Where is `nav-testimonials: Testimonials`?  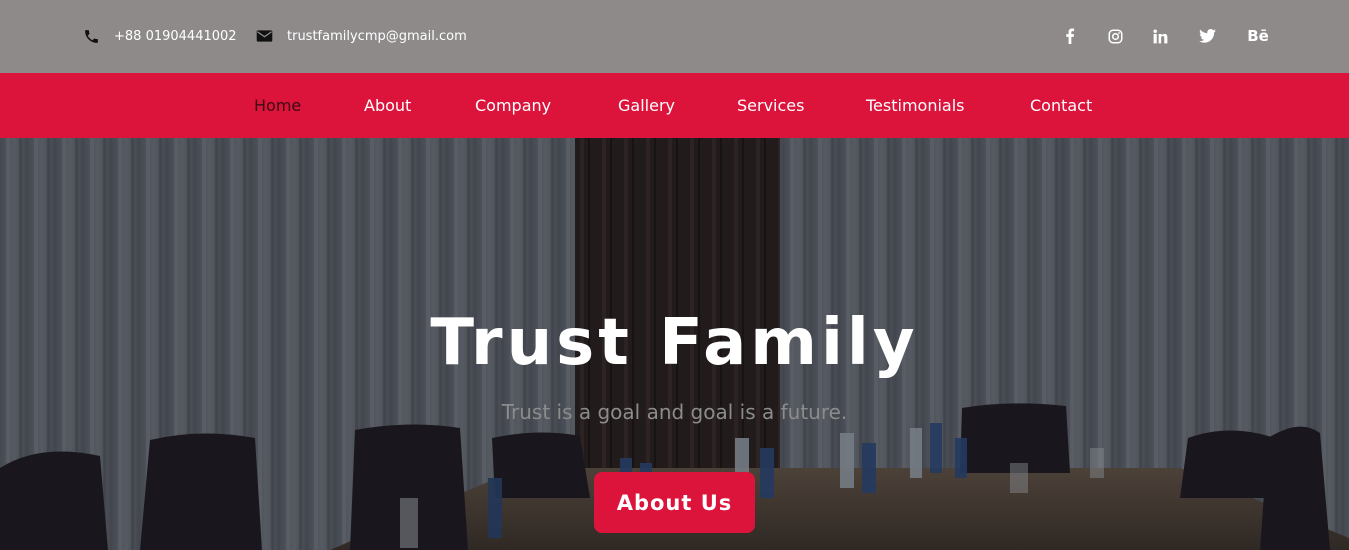 nav-testimonials: Testimonials is located at coordinates (915, 105).